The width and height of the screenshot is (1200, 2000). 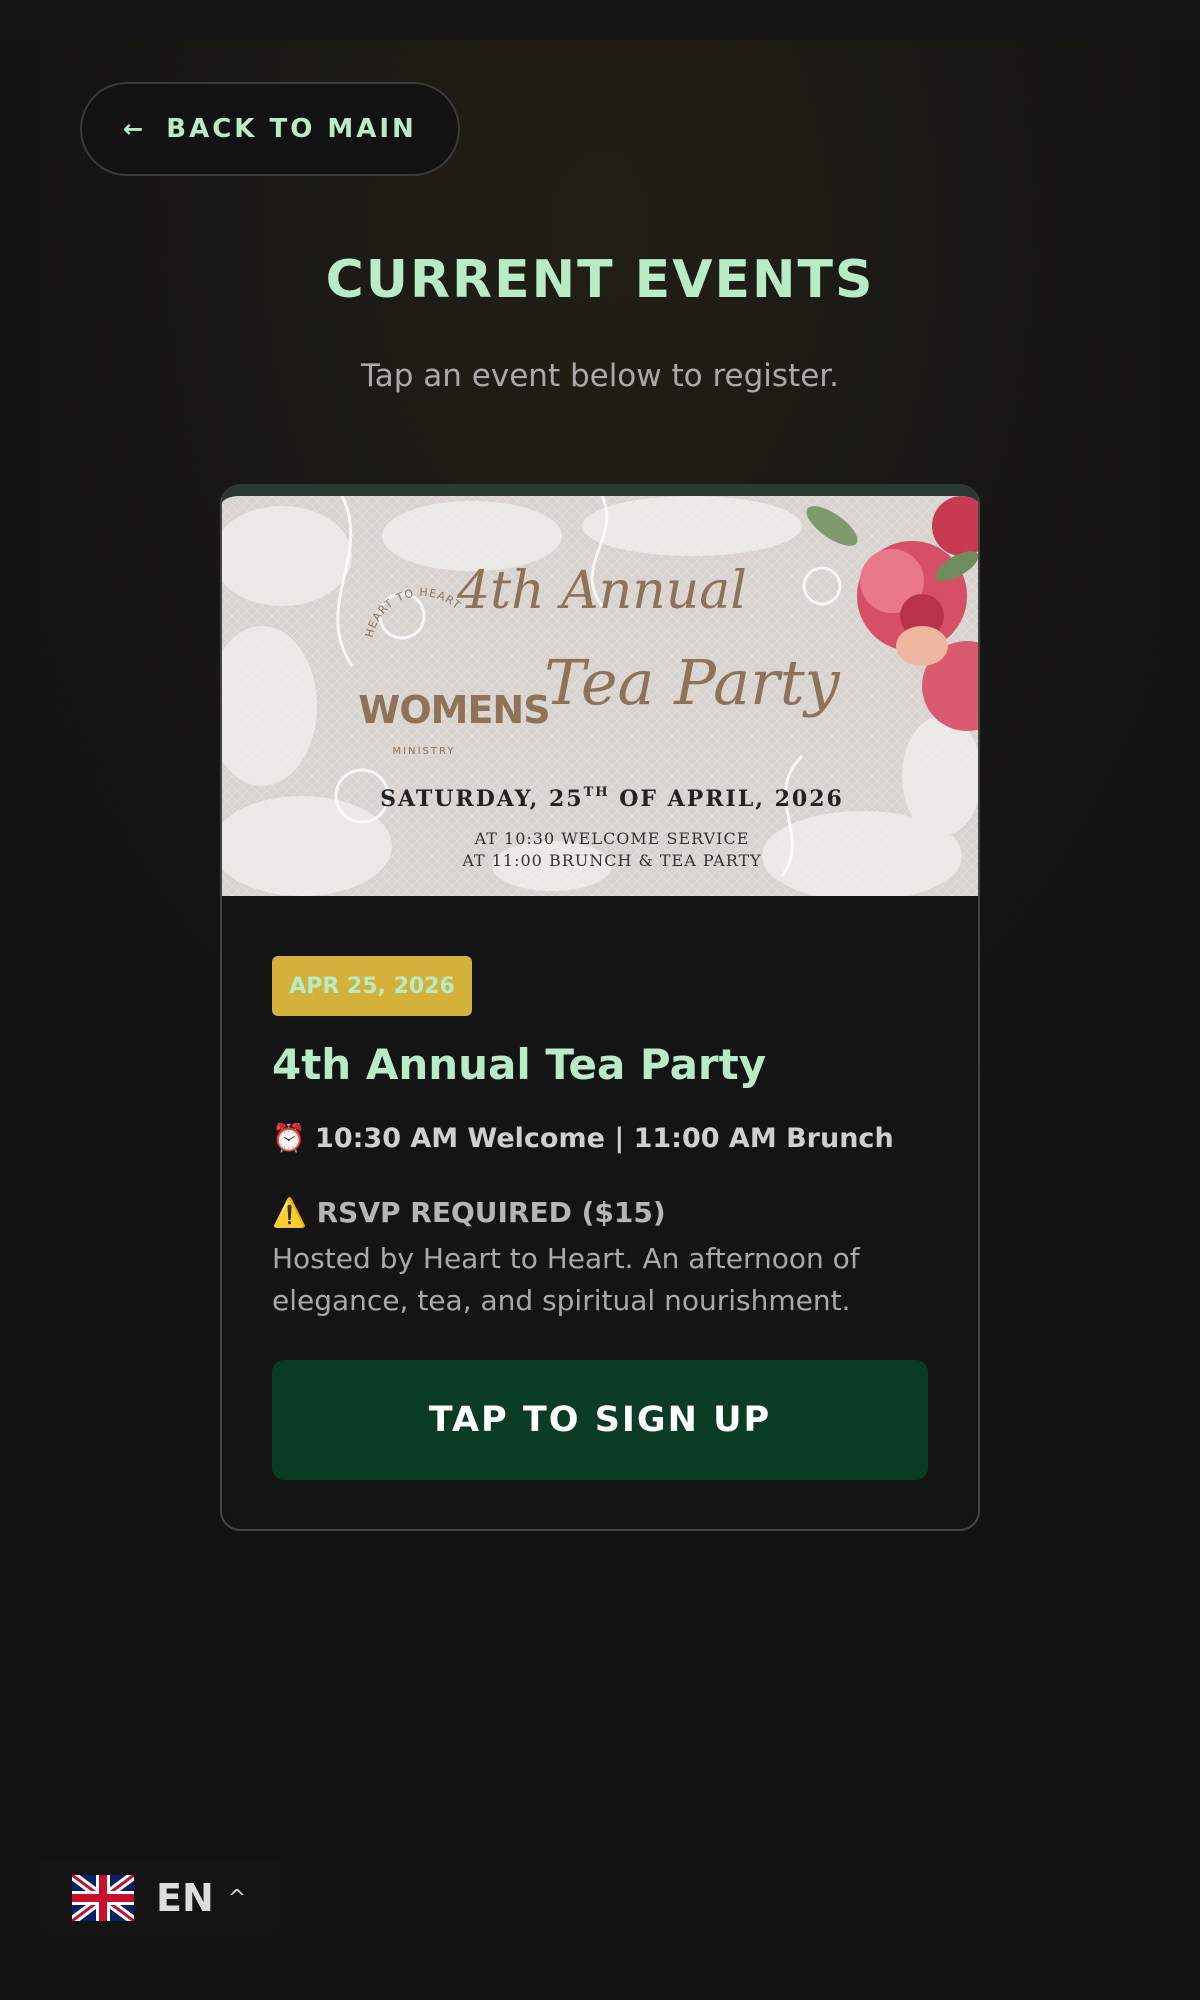 I want to click on language-code: EN, so click(x=185, y=1898).